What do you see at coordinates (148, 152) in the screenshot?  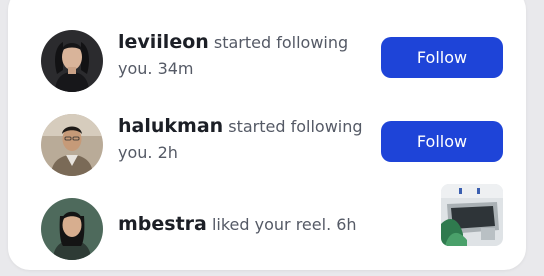 I see `notification-time: you. 2h` at bounding box center [148, 152].